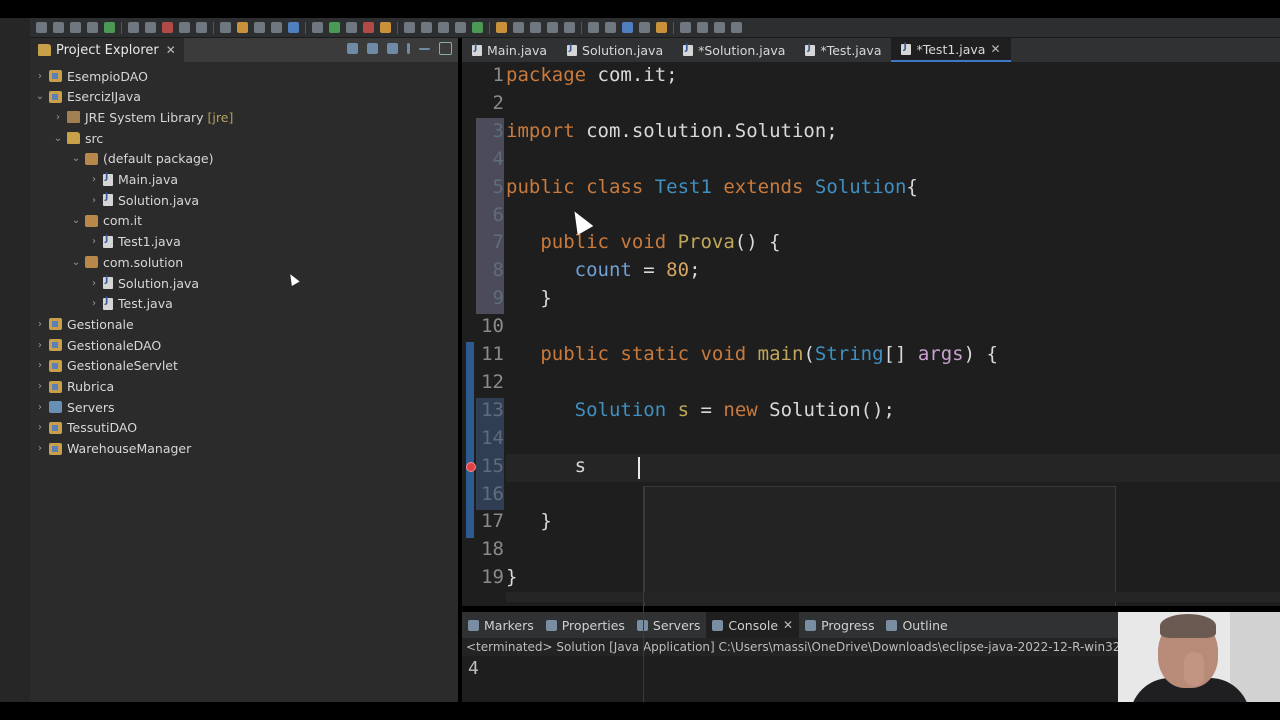  What do you see at coordinates (91, 76) in the screenshot?
I see `tree-item: › EsempioDAO` at bounding box center [91, 76].